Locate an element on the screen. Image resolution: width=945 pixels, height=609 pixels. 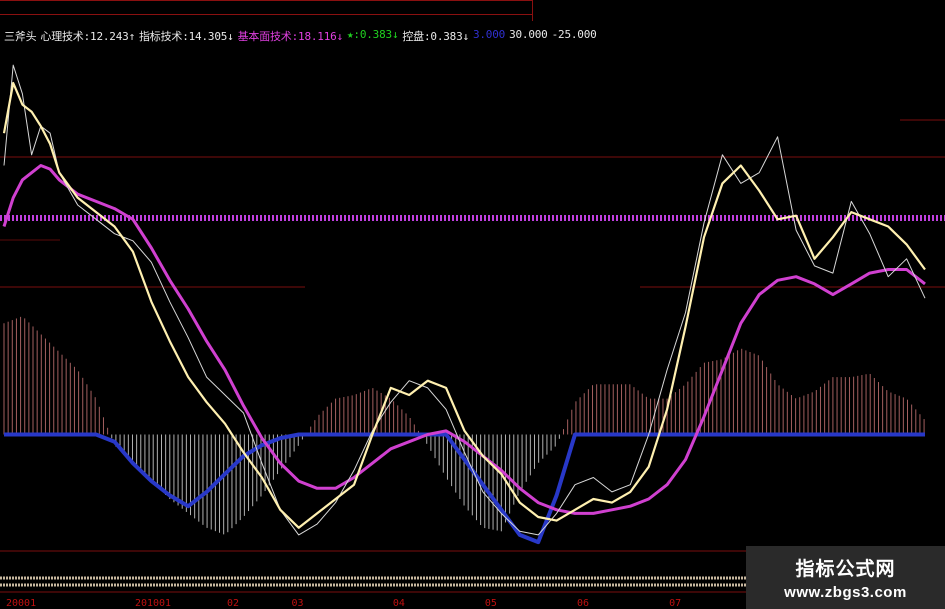
legend-item: 控盘:0.383↓ is located at coordinates (435, 36).